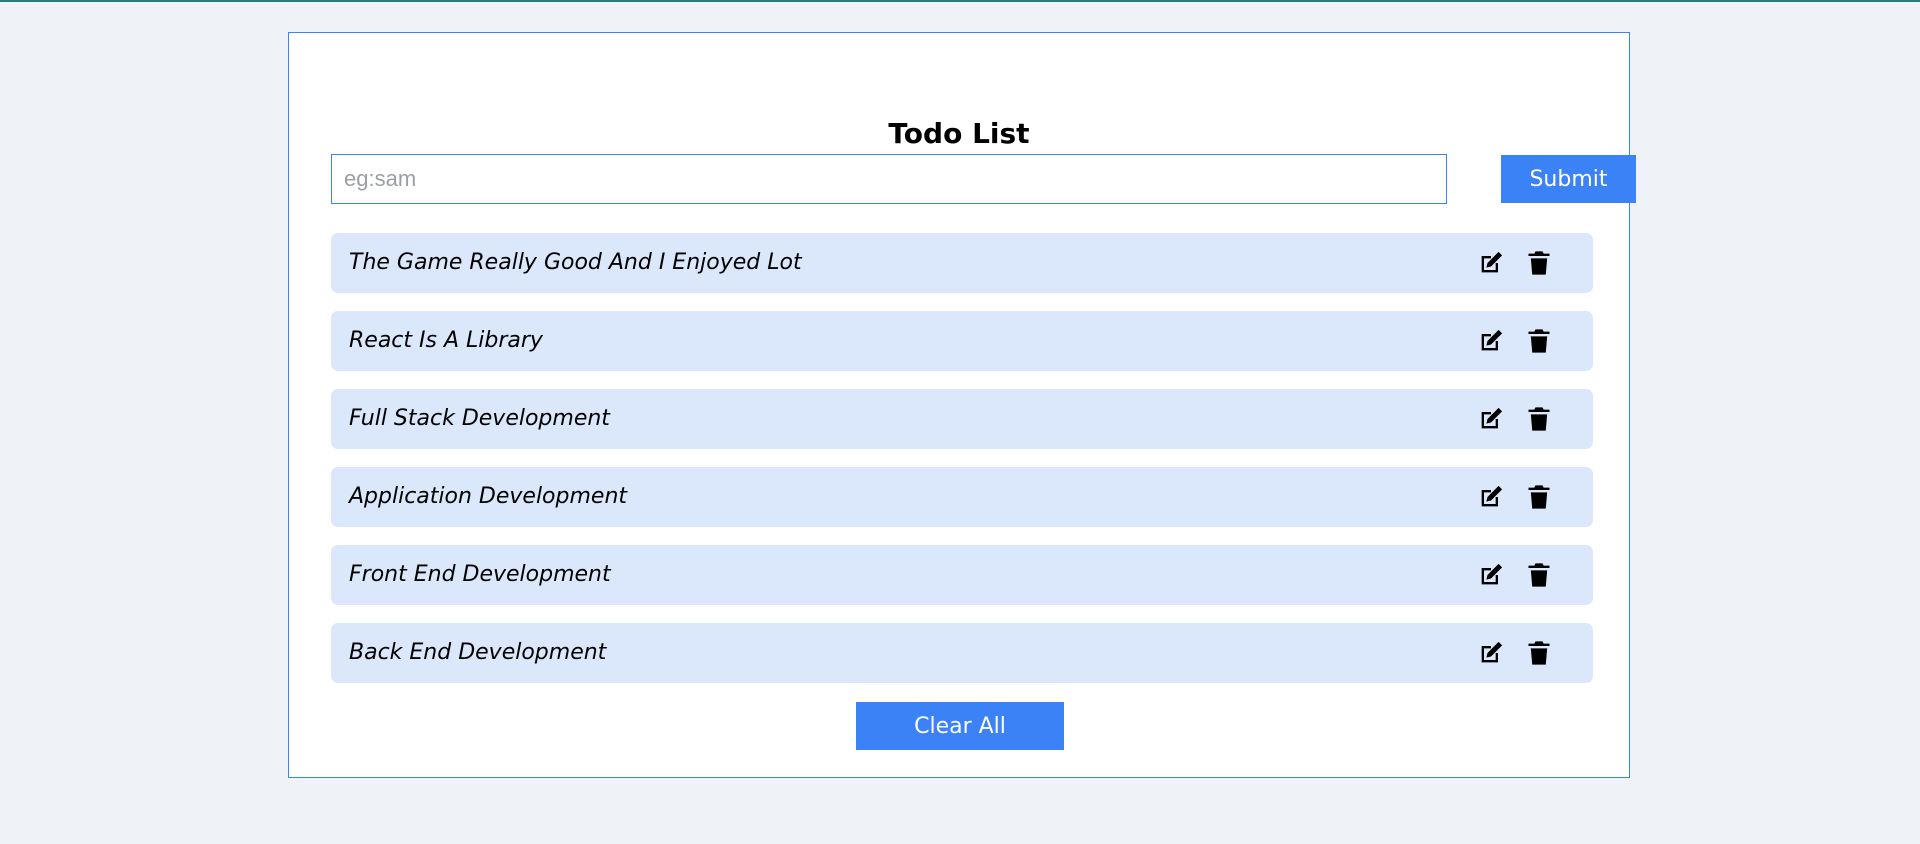  I want to click on todo-item-text: The Game Really Good And I Enjoyed Lot, so click(575, 262).